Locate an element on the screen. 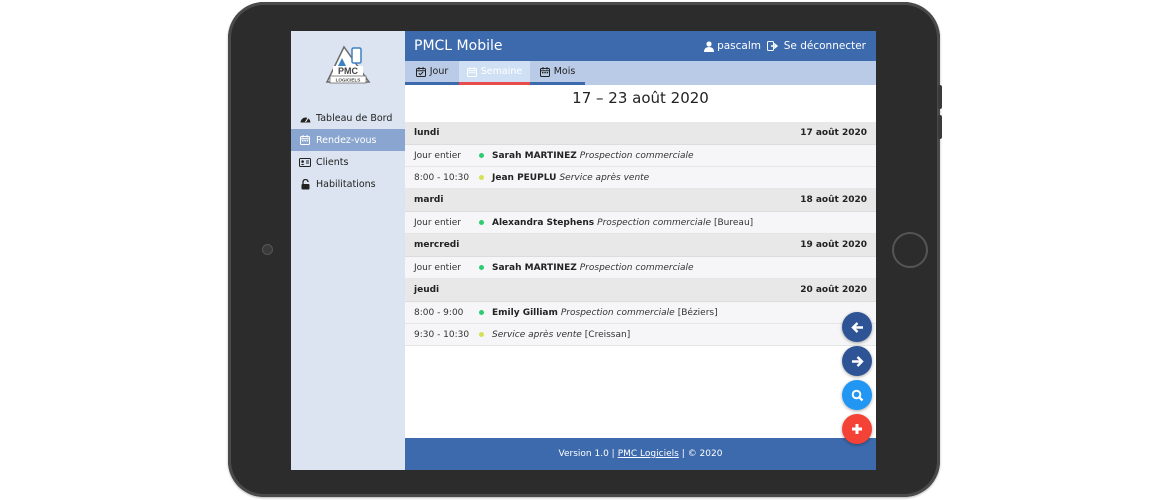  arrow-right-icon is located at coordinates (857, 361).